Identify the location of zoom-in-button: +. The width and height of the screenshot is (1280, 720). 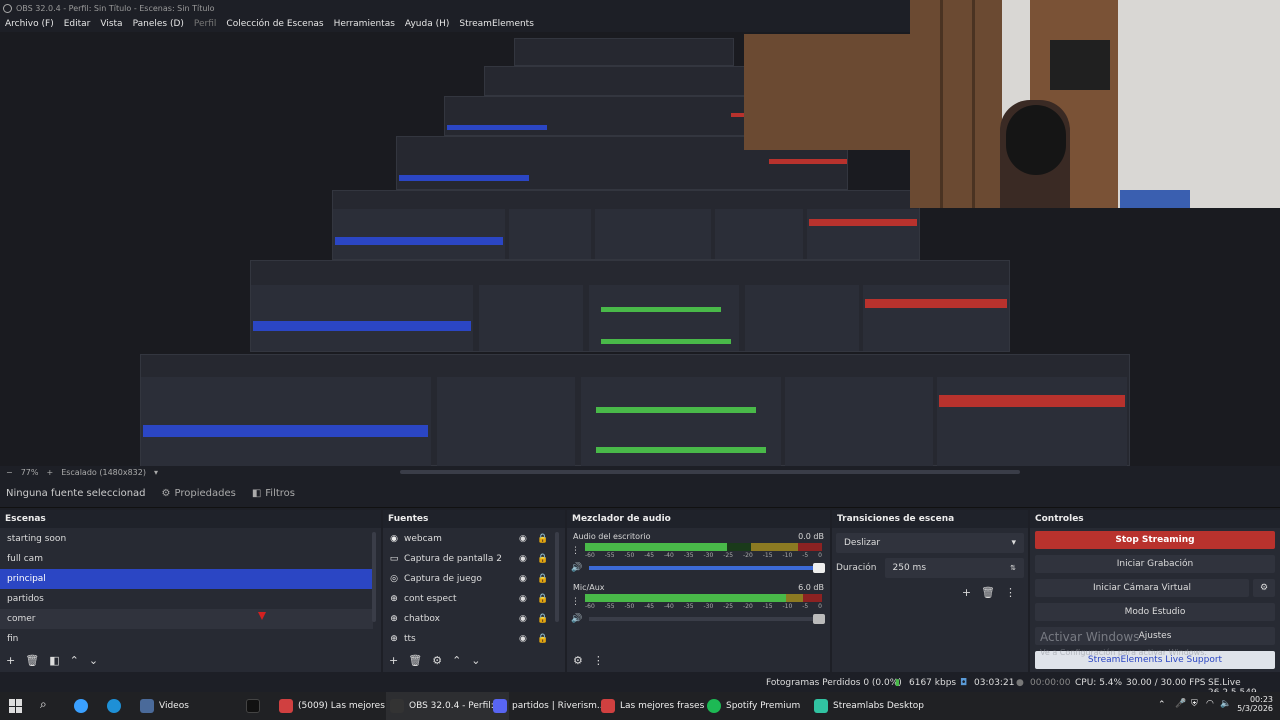
(49, 472).